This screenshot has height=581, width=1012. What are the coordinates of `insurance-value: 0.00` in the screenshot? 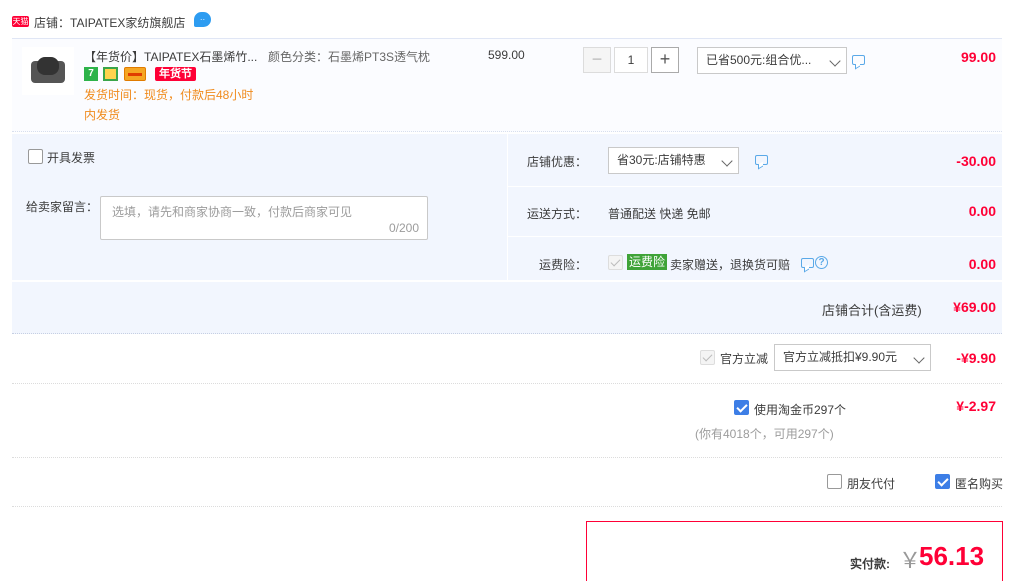 It's located at (982, 264).